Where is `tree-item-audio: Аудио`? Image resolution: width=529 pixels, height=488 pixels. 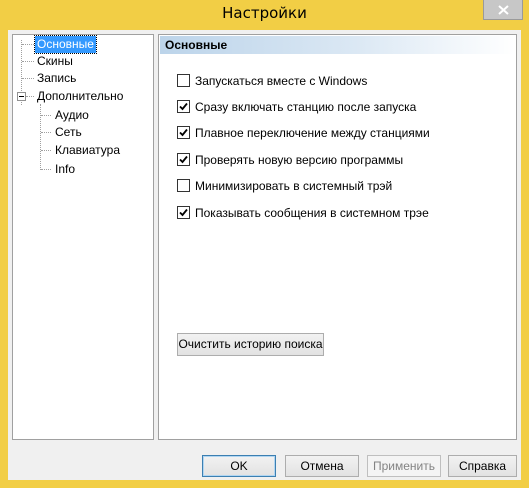
tree-item-audio: Аудио is located at coordinates (72, 115).